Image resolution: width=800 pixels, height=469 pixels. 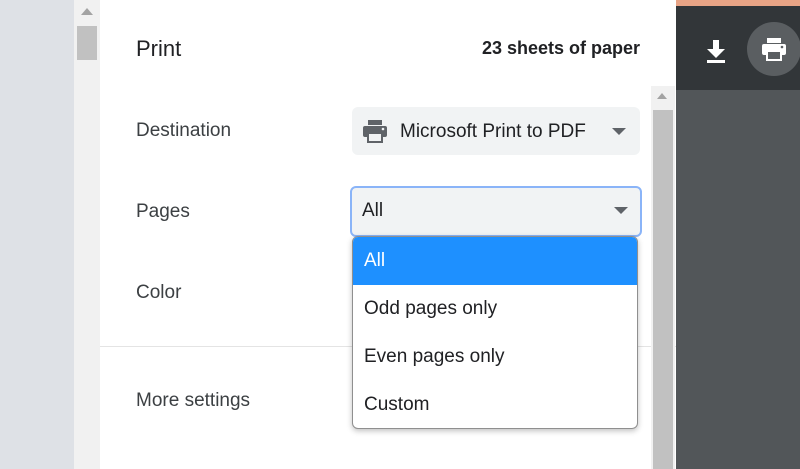 I want to click on dialog-title: Print, so click(x=159, y=48).